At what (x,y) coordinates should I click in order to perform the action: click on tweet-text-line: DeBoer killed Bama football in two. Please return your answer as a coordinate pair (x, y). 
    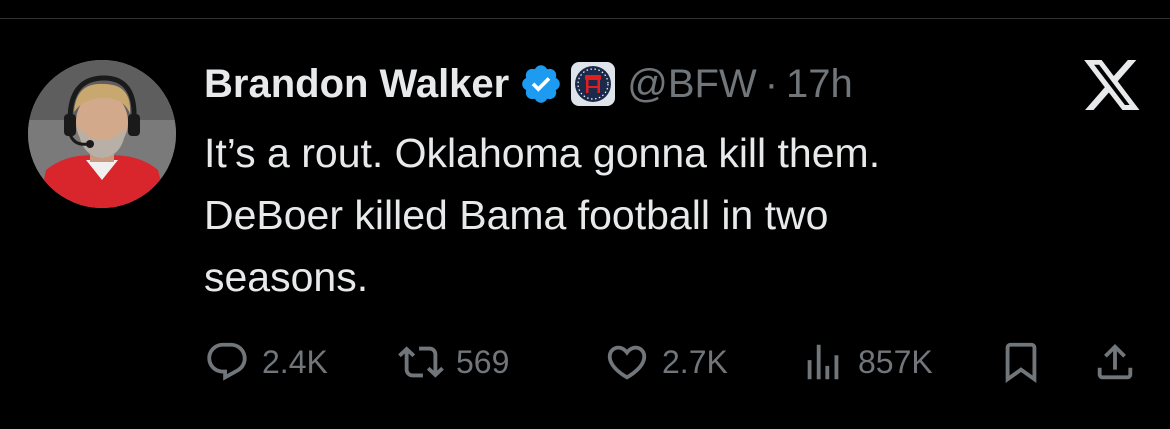
    Looking at the image, I should click on (516, 215).